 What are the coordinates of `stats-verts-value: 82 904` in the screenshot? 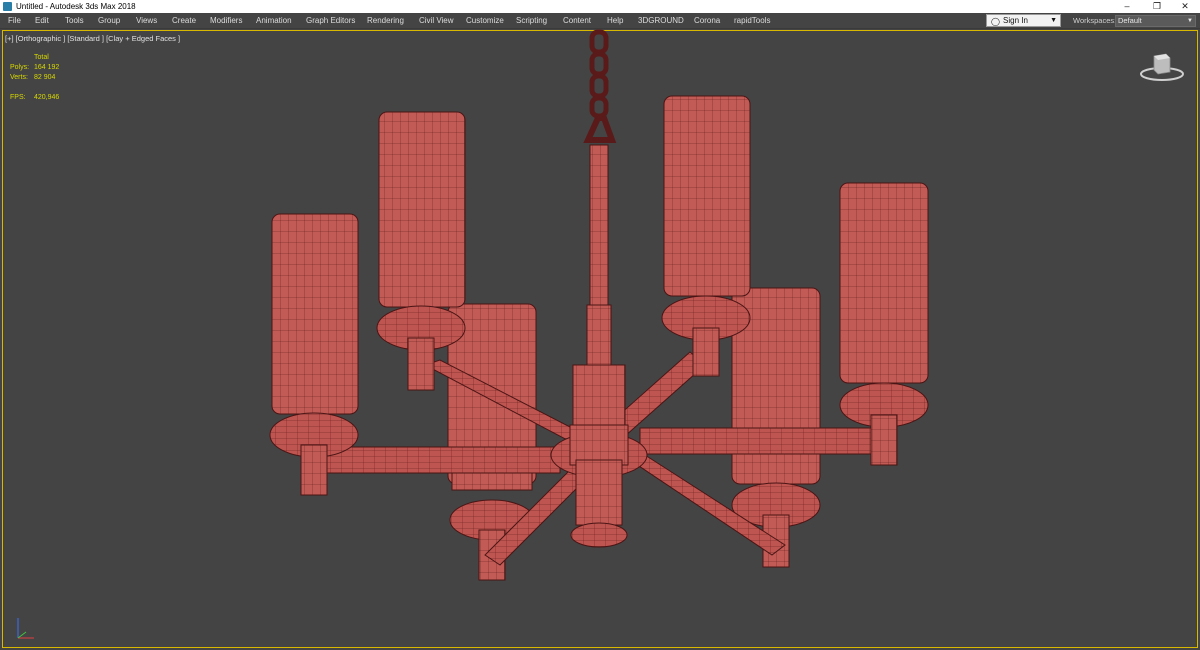 It's located at (45, 77).